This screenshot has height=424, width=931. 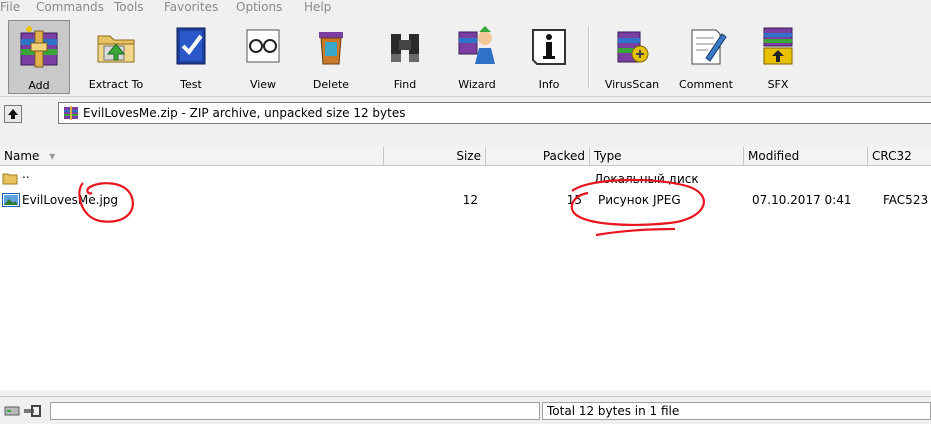 I want to click on menu-favorites: Favorites, so click(x=191, y=7).